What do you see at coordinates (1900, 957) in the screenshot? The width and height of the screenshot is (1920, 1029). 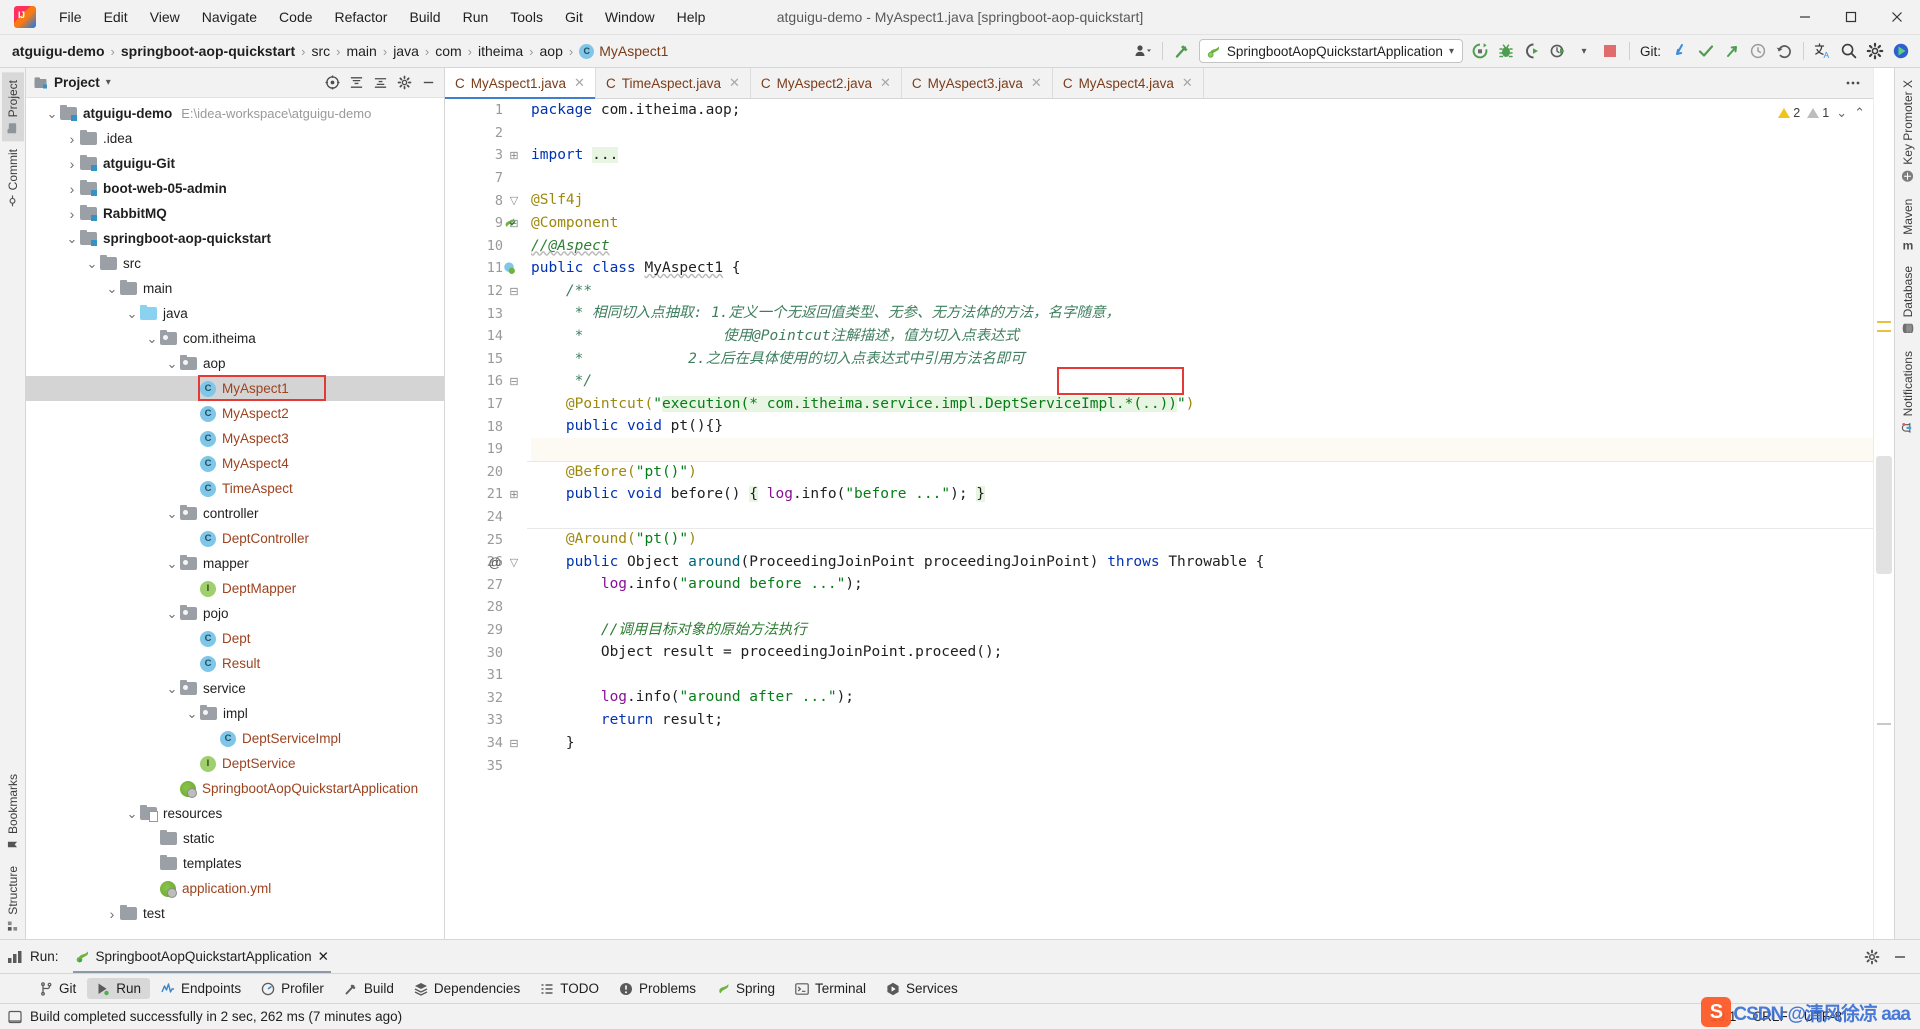 I see `hide-run-panel-icon` at bounding box center [1900, 957].